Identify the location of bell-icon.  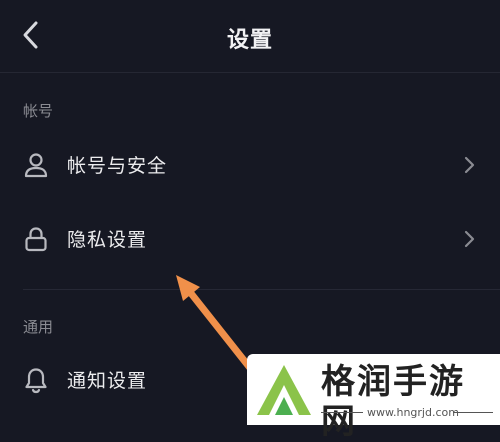
(36, 380).